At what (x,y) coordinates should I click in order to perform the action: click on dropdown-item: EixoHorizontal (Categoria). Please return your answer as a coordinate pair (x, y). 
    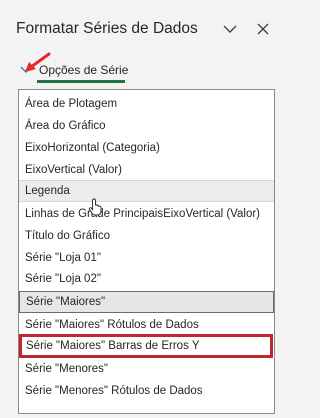
    Looking at the image, I should click on (146, 148).